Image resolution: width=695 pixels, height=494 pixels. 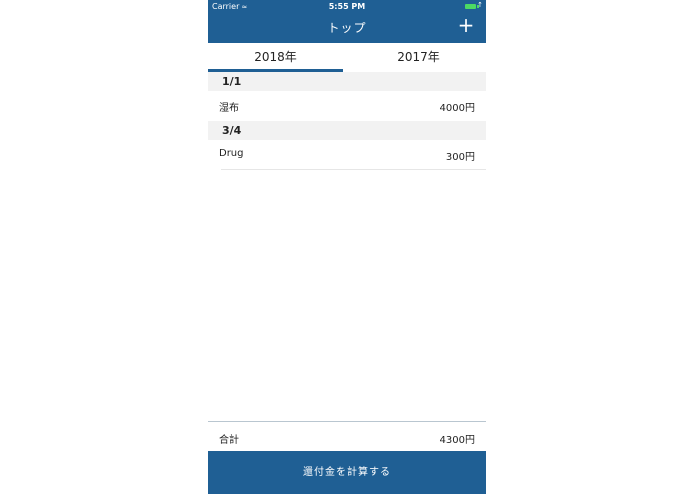 I want to click on total-divider, so click(x=347, y=421).